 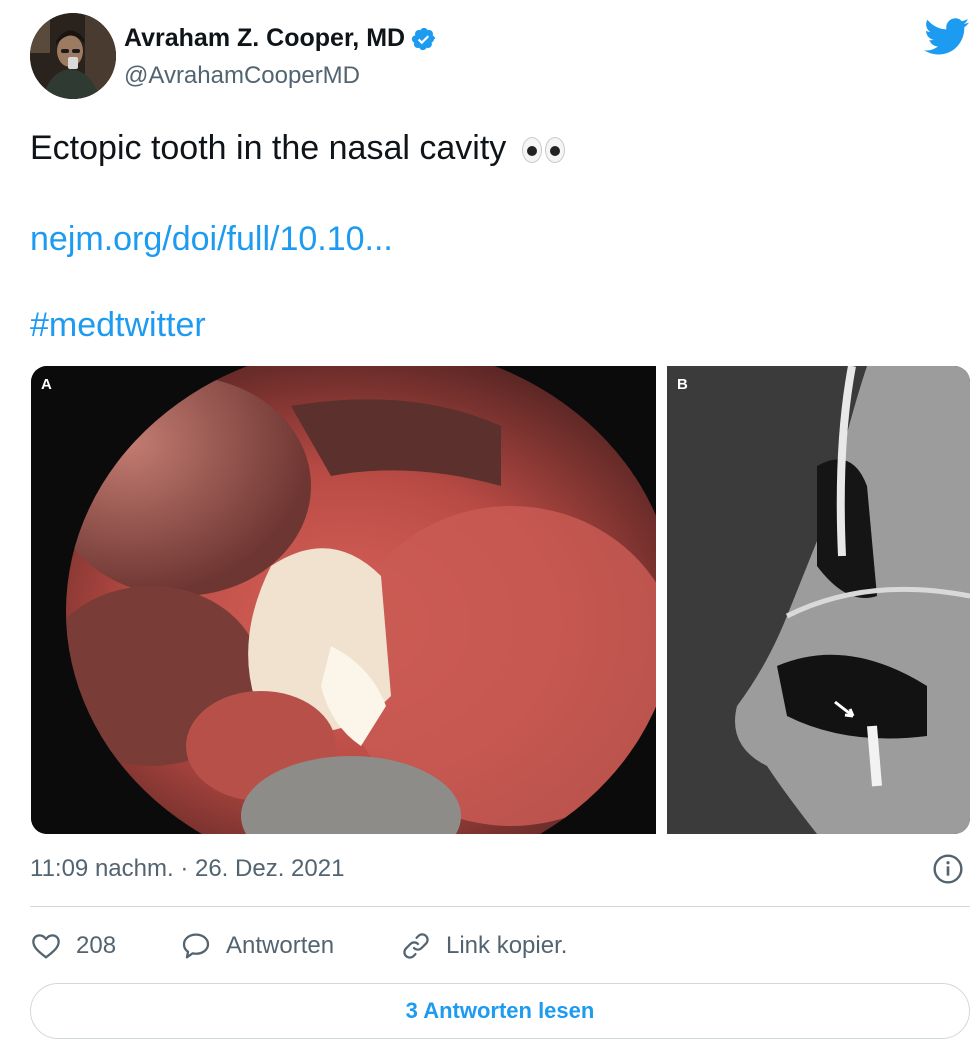 What do you see at coordinates (187, 869) in the screenshot?
I see `tweet-timestamp: 11:09 nachm. · 26. Dez. 2021` at bounding box center [187, 869].